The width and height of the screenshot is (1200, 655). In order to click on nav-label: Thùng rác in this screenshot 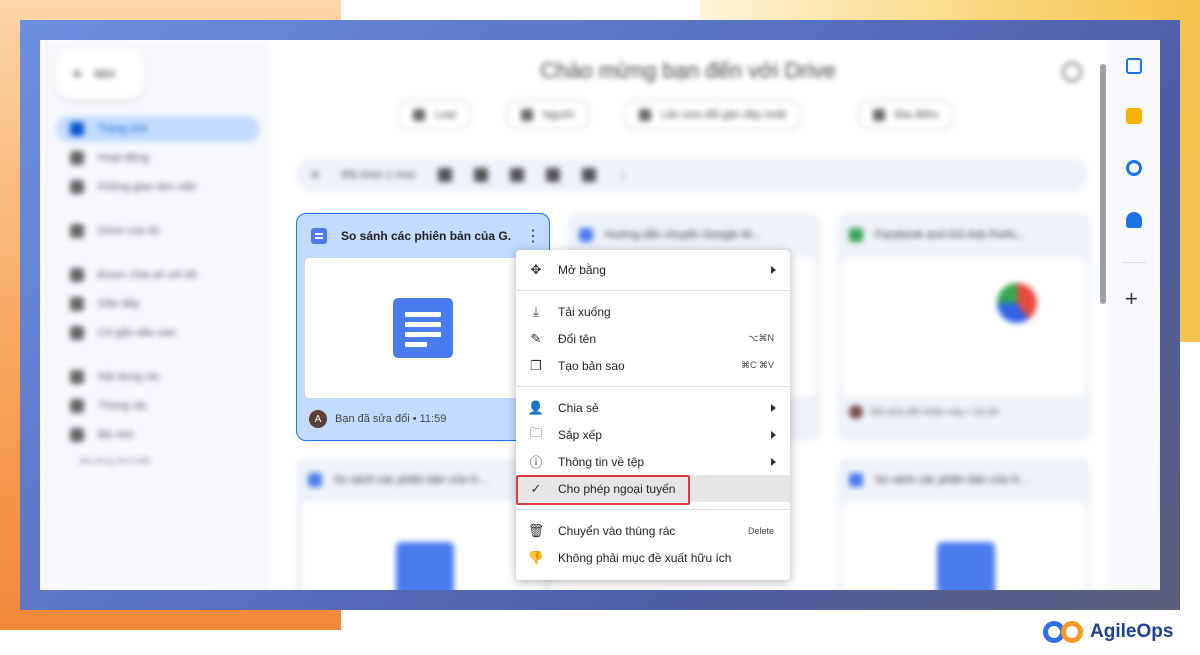, I will do `click(123, 406)`.